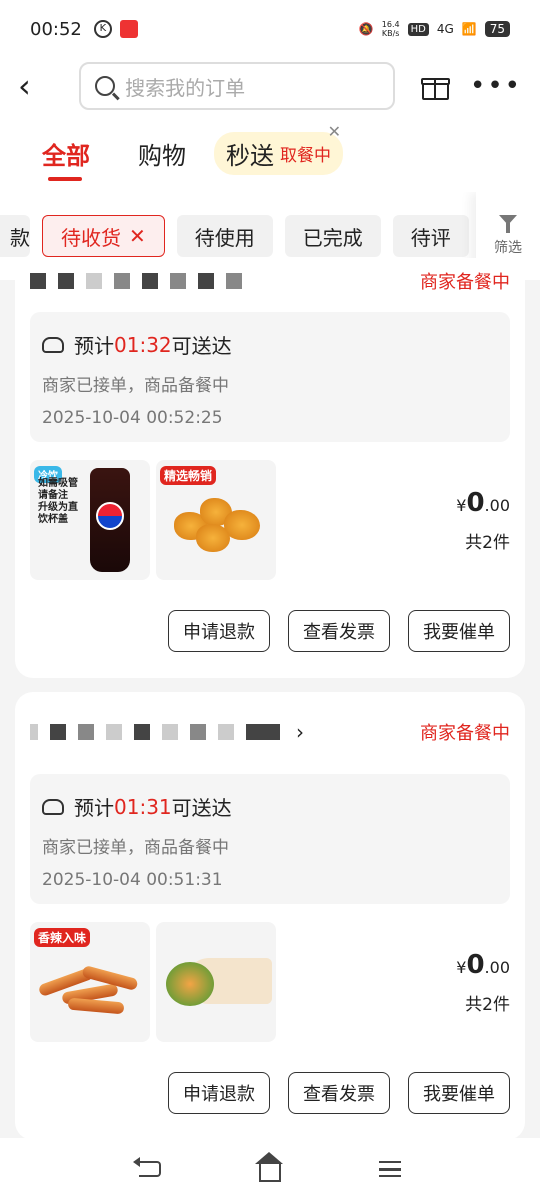 Image resolution: width=540 pixels, height=1200 pixels. I want to click on status-icons: 🔕 16.4 KB/s HD 4G 📶 75, so click(434, 29).